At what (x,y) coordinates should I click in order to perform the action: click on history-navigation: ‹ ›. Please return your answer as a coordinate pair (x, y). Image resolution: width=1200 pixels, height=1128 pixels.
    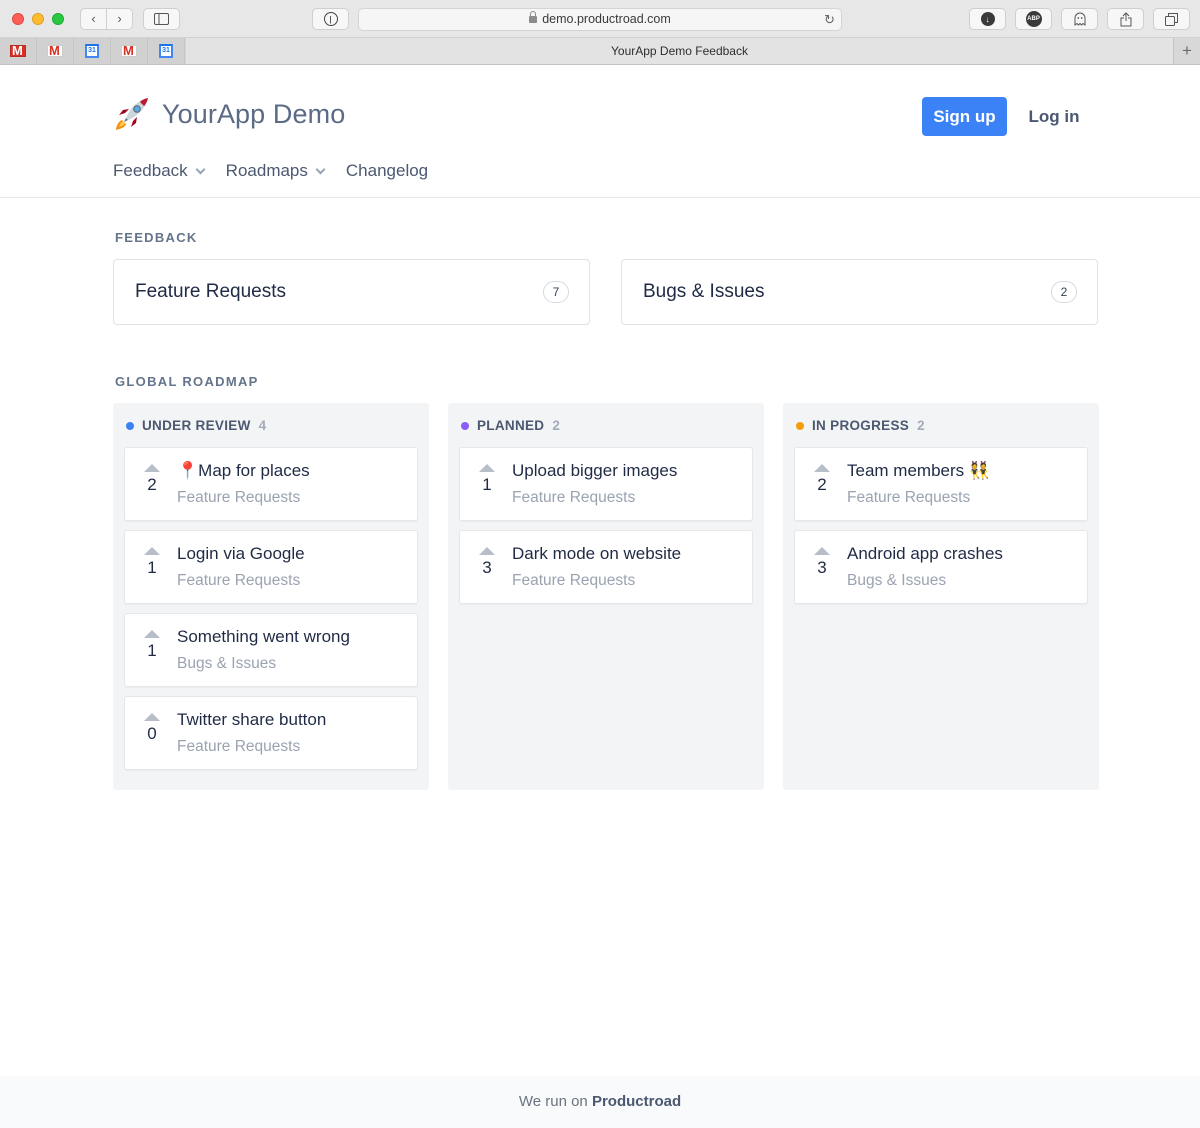
    Looking at the image, I should click on (106, 19).